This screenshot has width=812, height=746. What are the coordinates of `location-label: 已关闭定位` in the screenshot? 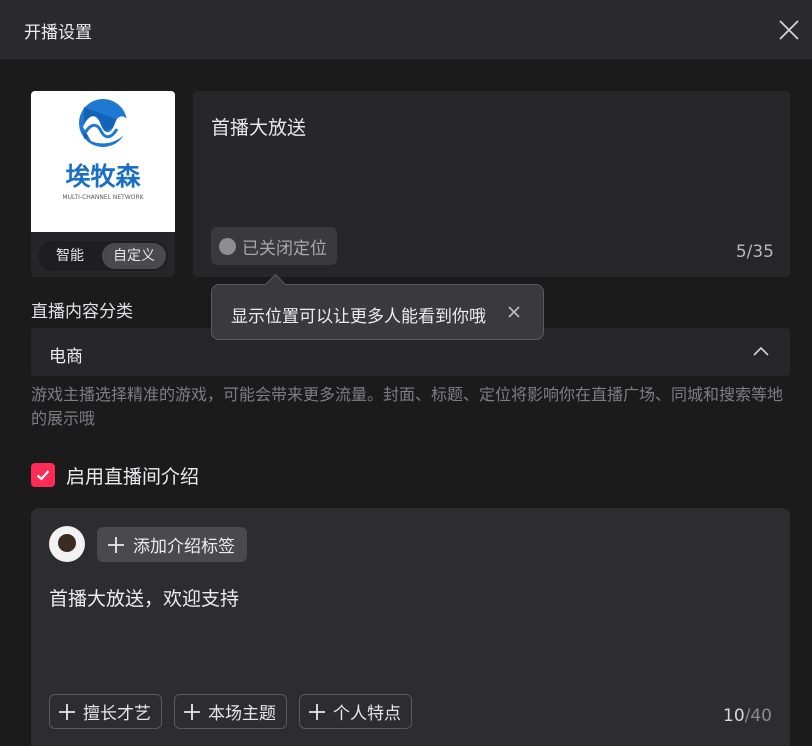 It's located at (284, 248).